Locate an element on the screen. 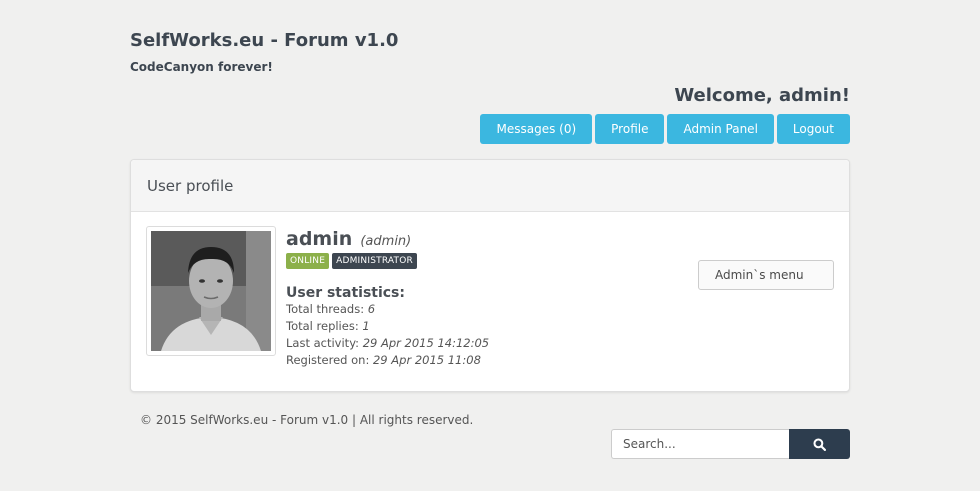  user-badges: ONLINE ADMINISTRATOR is located at coordinates (387, 261).